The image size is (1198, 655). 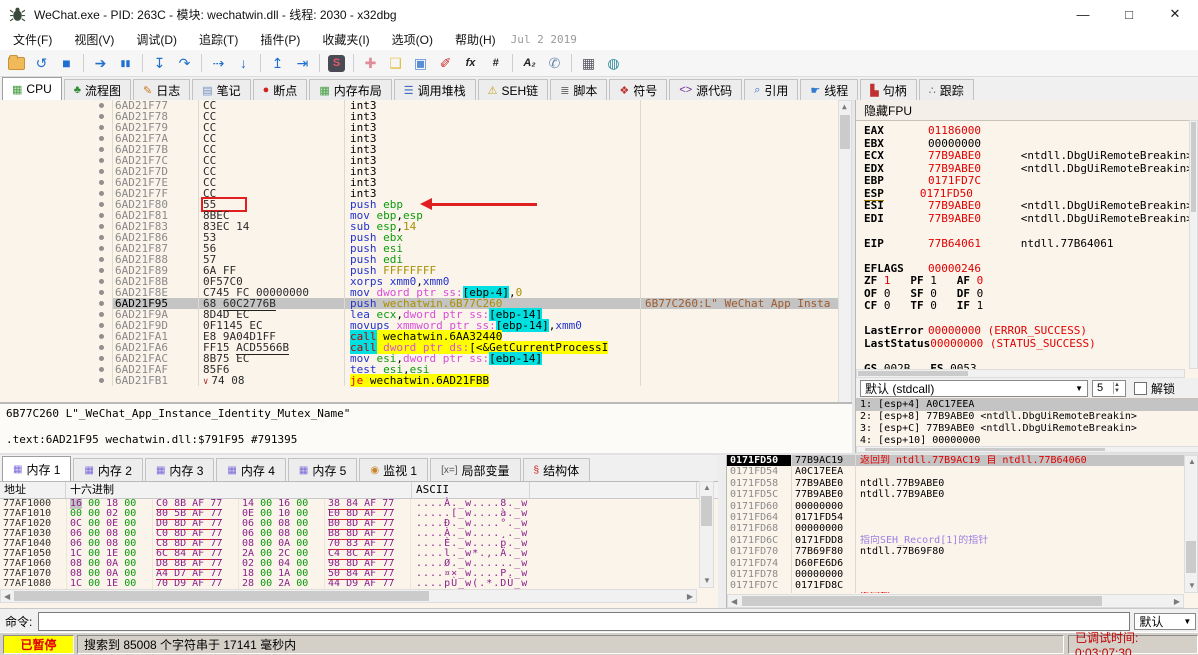 I want to click on tab-SEH链: ⚠ SEH链, so click(x=513, y=89).